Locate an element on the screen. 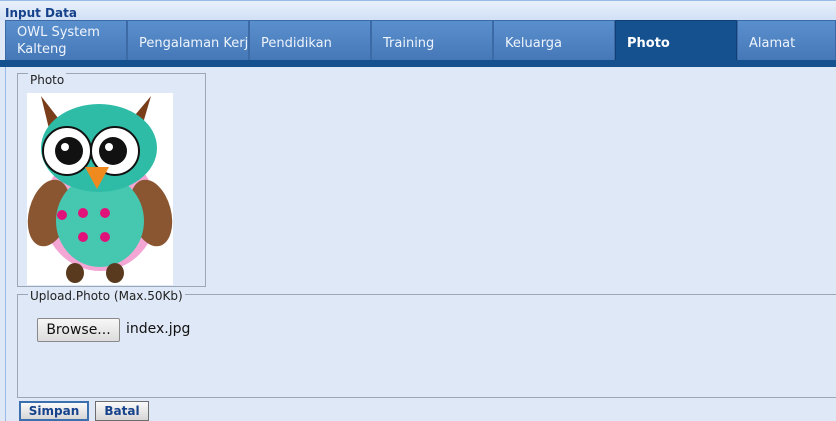 This screenshot has width=836, height=421. tab-keluarga: Keluarga is located at coordinates (554, 40).